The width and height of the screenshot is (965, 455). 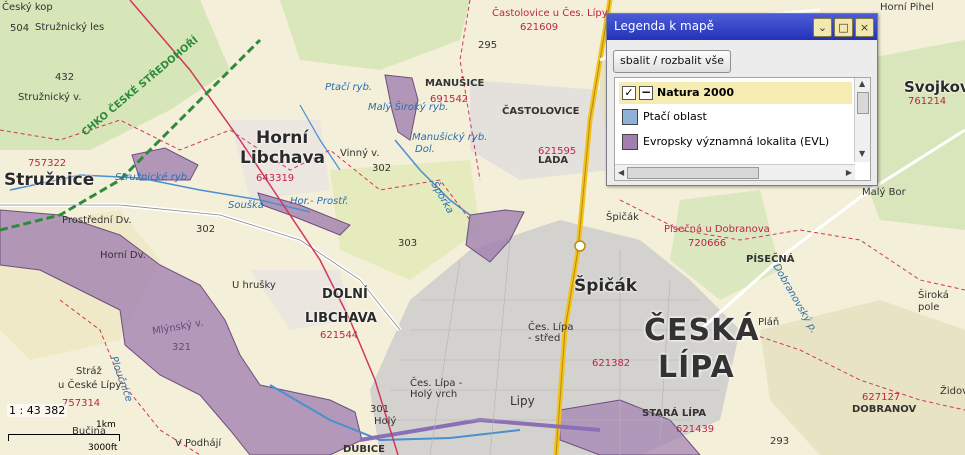 What do you see at coordinates (780, 441) in the screenshot?
I see `map-label: 293` at bounding box center [780, 441].